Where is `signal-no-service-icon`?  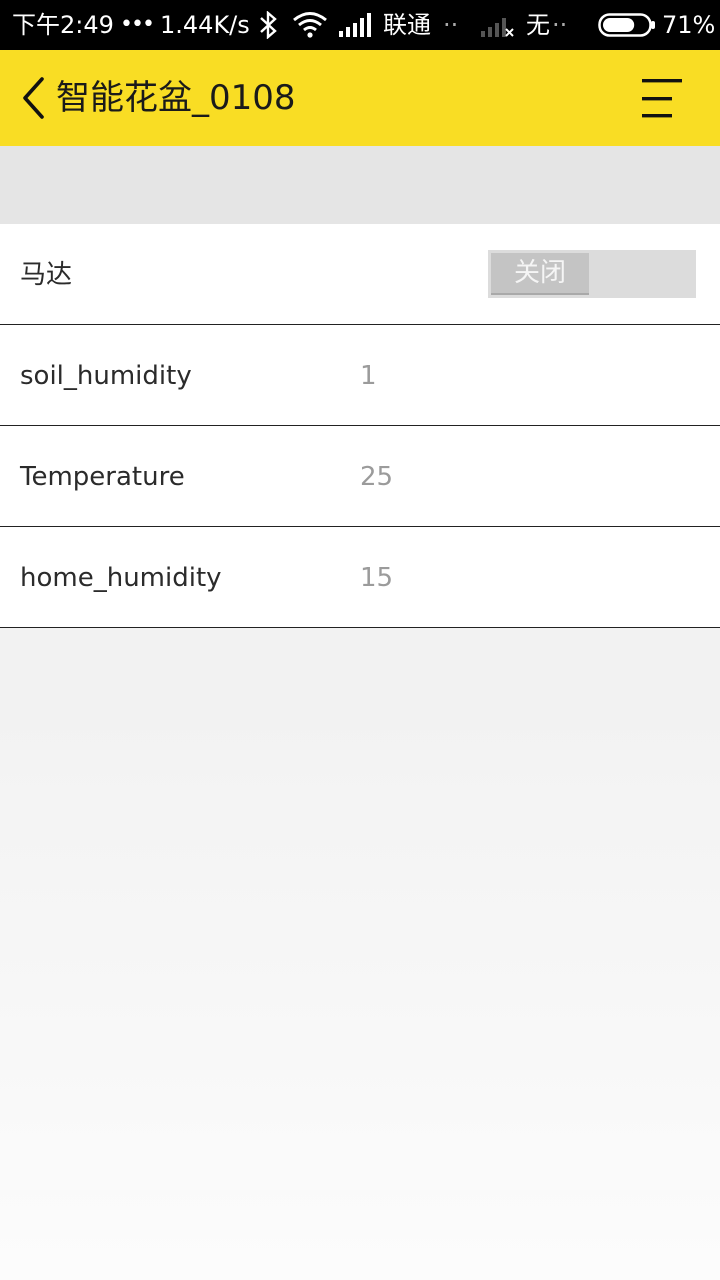
signal-no-service-icon is located at coordinates (498, 25).